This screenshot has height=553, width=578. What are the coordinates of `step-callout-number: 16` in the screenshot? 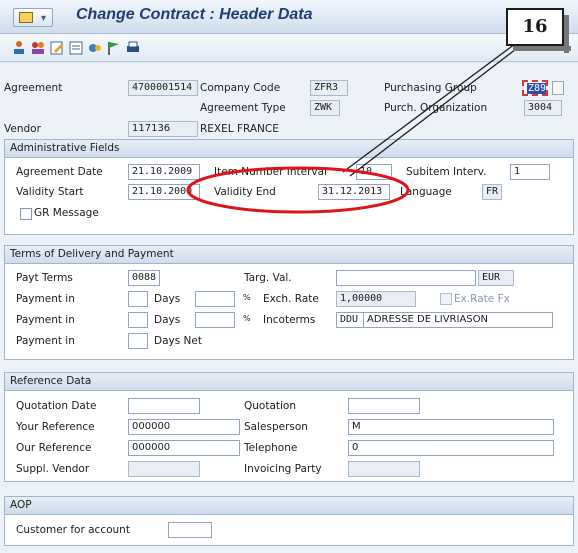 It's located at (538, 30).